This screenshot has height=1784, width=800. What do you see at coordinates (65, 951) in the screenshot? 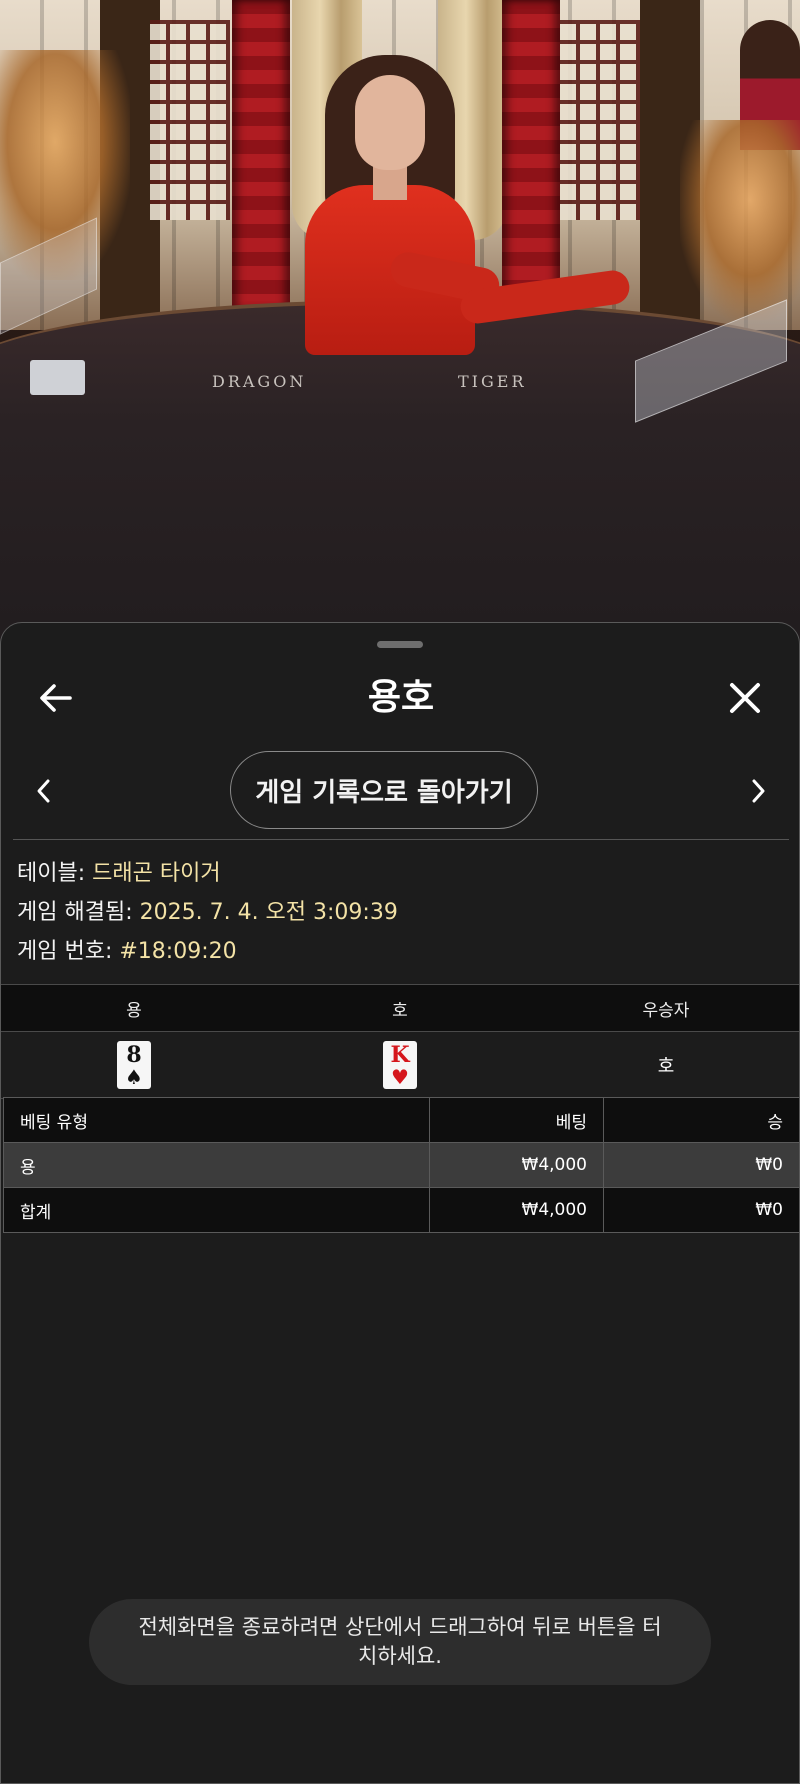
I see `game-number-label: 게임 번호:` at bounding box center [65, 951].